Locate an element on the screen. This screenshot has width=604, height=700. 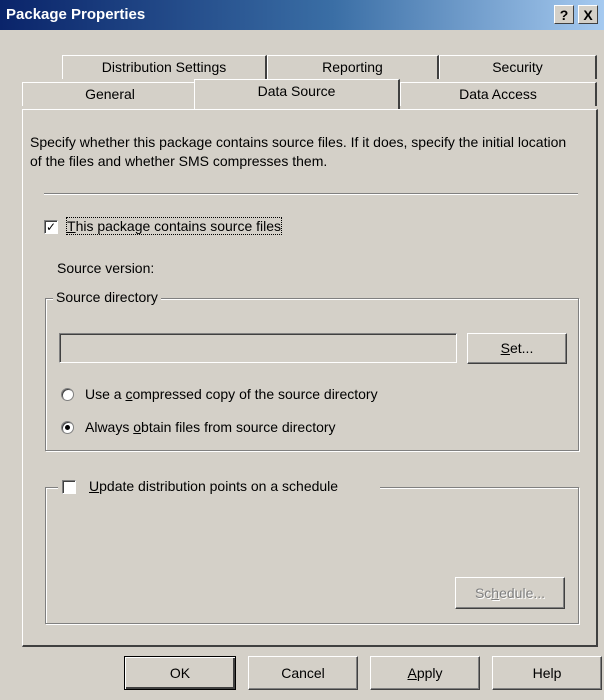
radio-compressed-indicator is located at coordinates (67, 394).